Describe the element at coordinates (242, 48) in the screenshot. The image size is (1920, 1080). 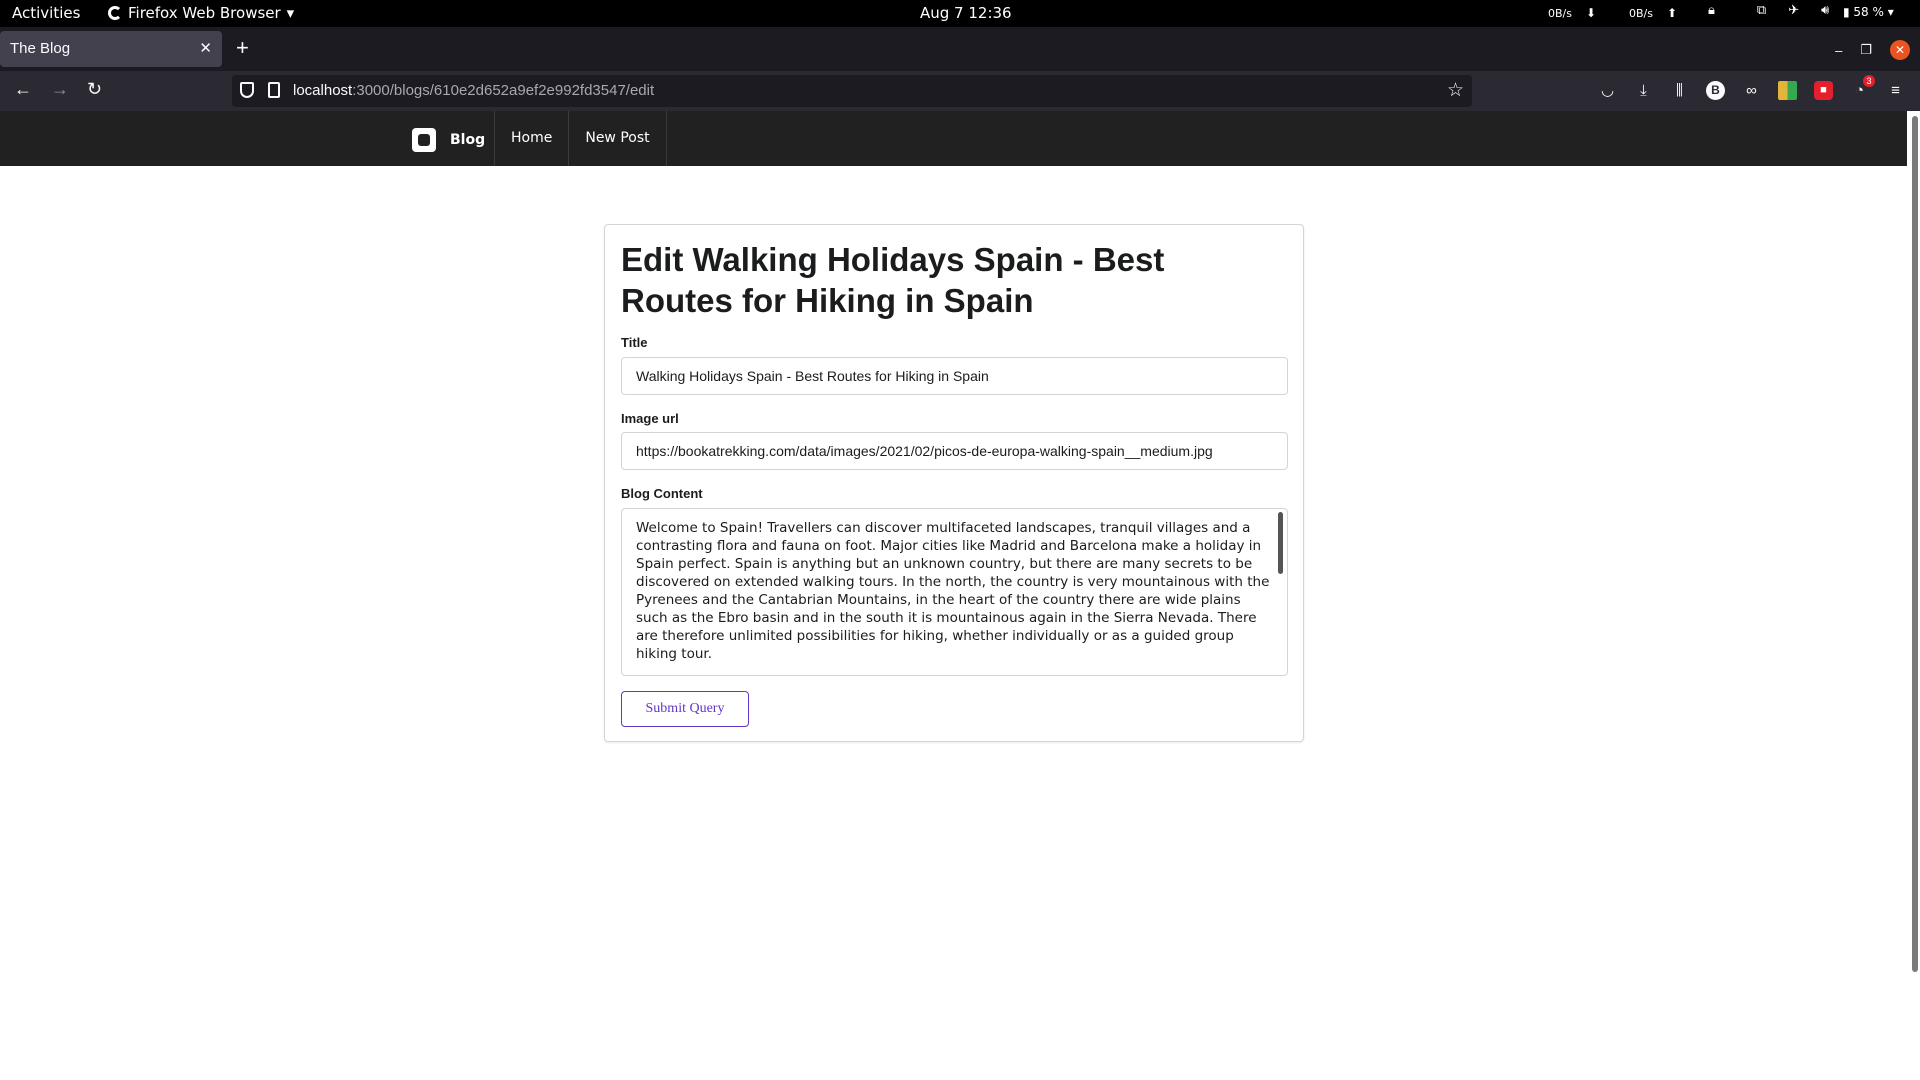
I see `new-tab-icon: +` at that location.